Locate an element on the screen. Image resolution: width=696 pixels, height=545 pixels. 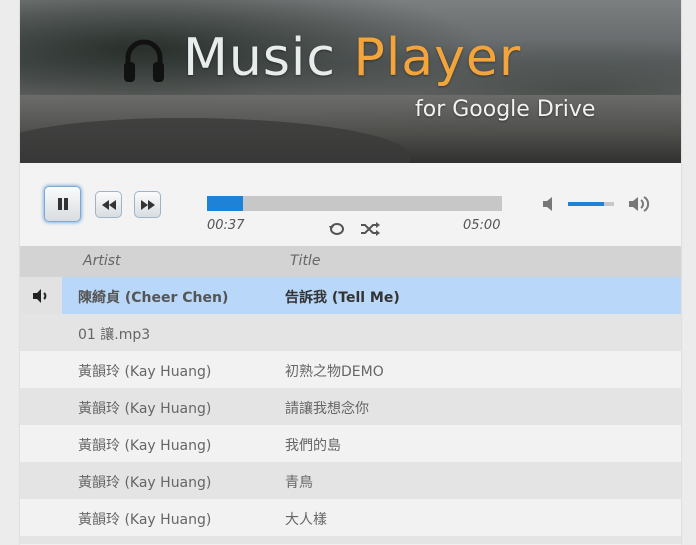
playlist-row: 黃韻玲 (Kay Huang) 初熟之物DEMO is located at coordinates (350, 369).